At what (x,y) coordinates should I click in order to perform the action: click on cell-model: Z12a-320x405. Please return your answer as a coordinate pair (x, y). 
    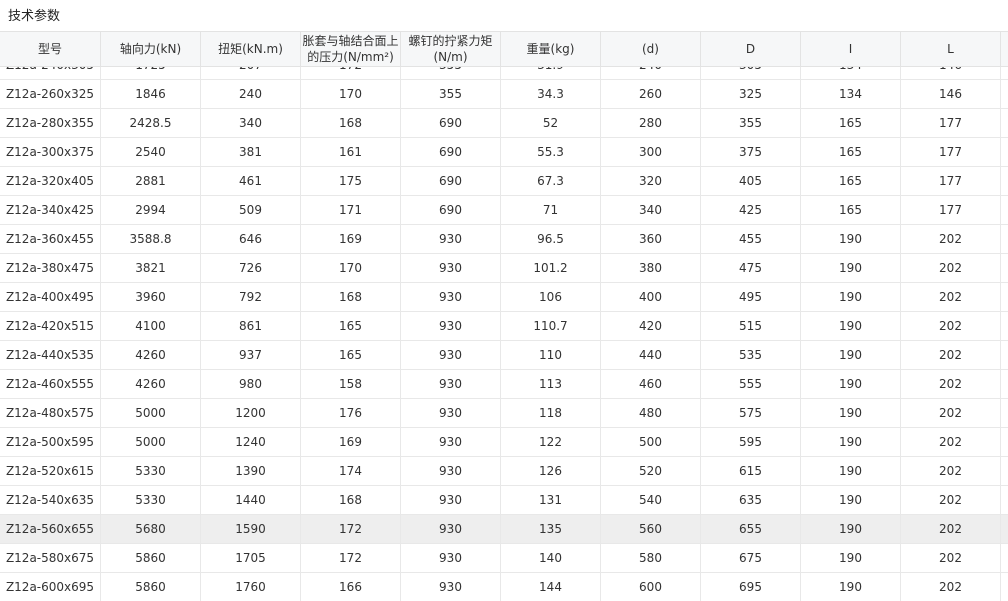
    Looking at the image, I should click on (50, 181).